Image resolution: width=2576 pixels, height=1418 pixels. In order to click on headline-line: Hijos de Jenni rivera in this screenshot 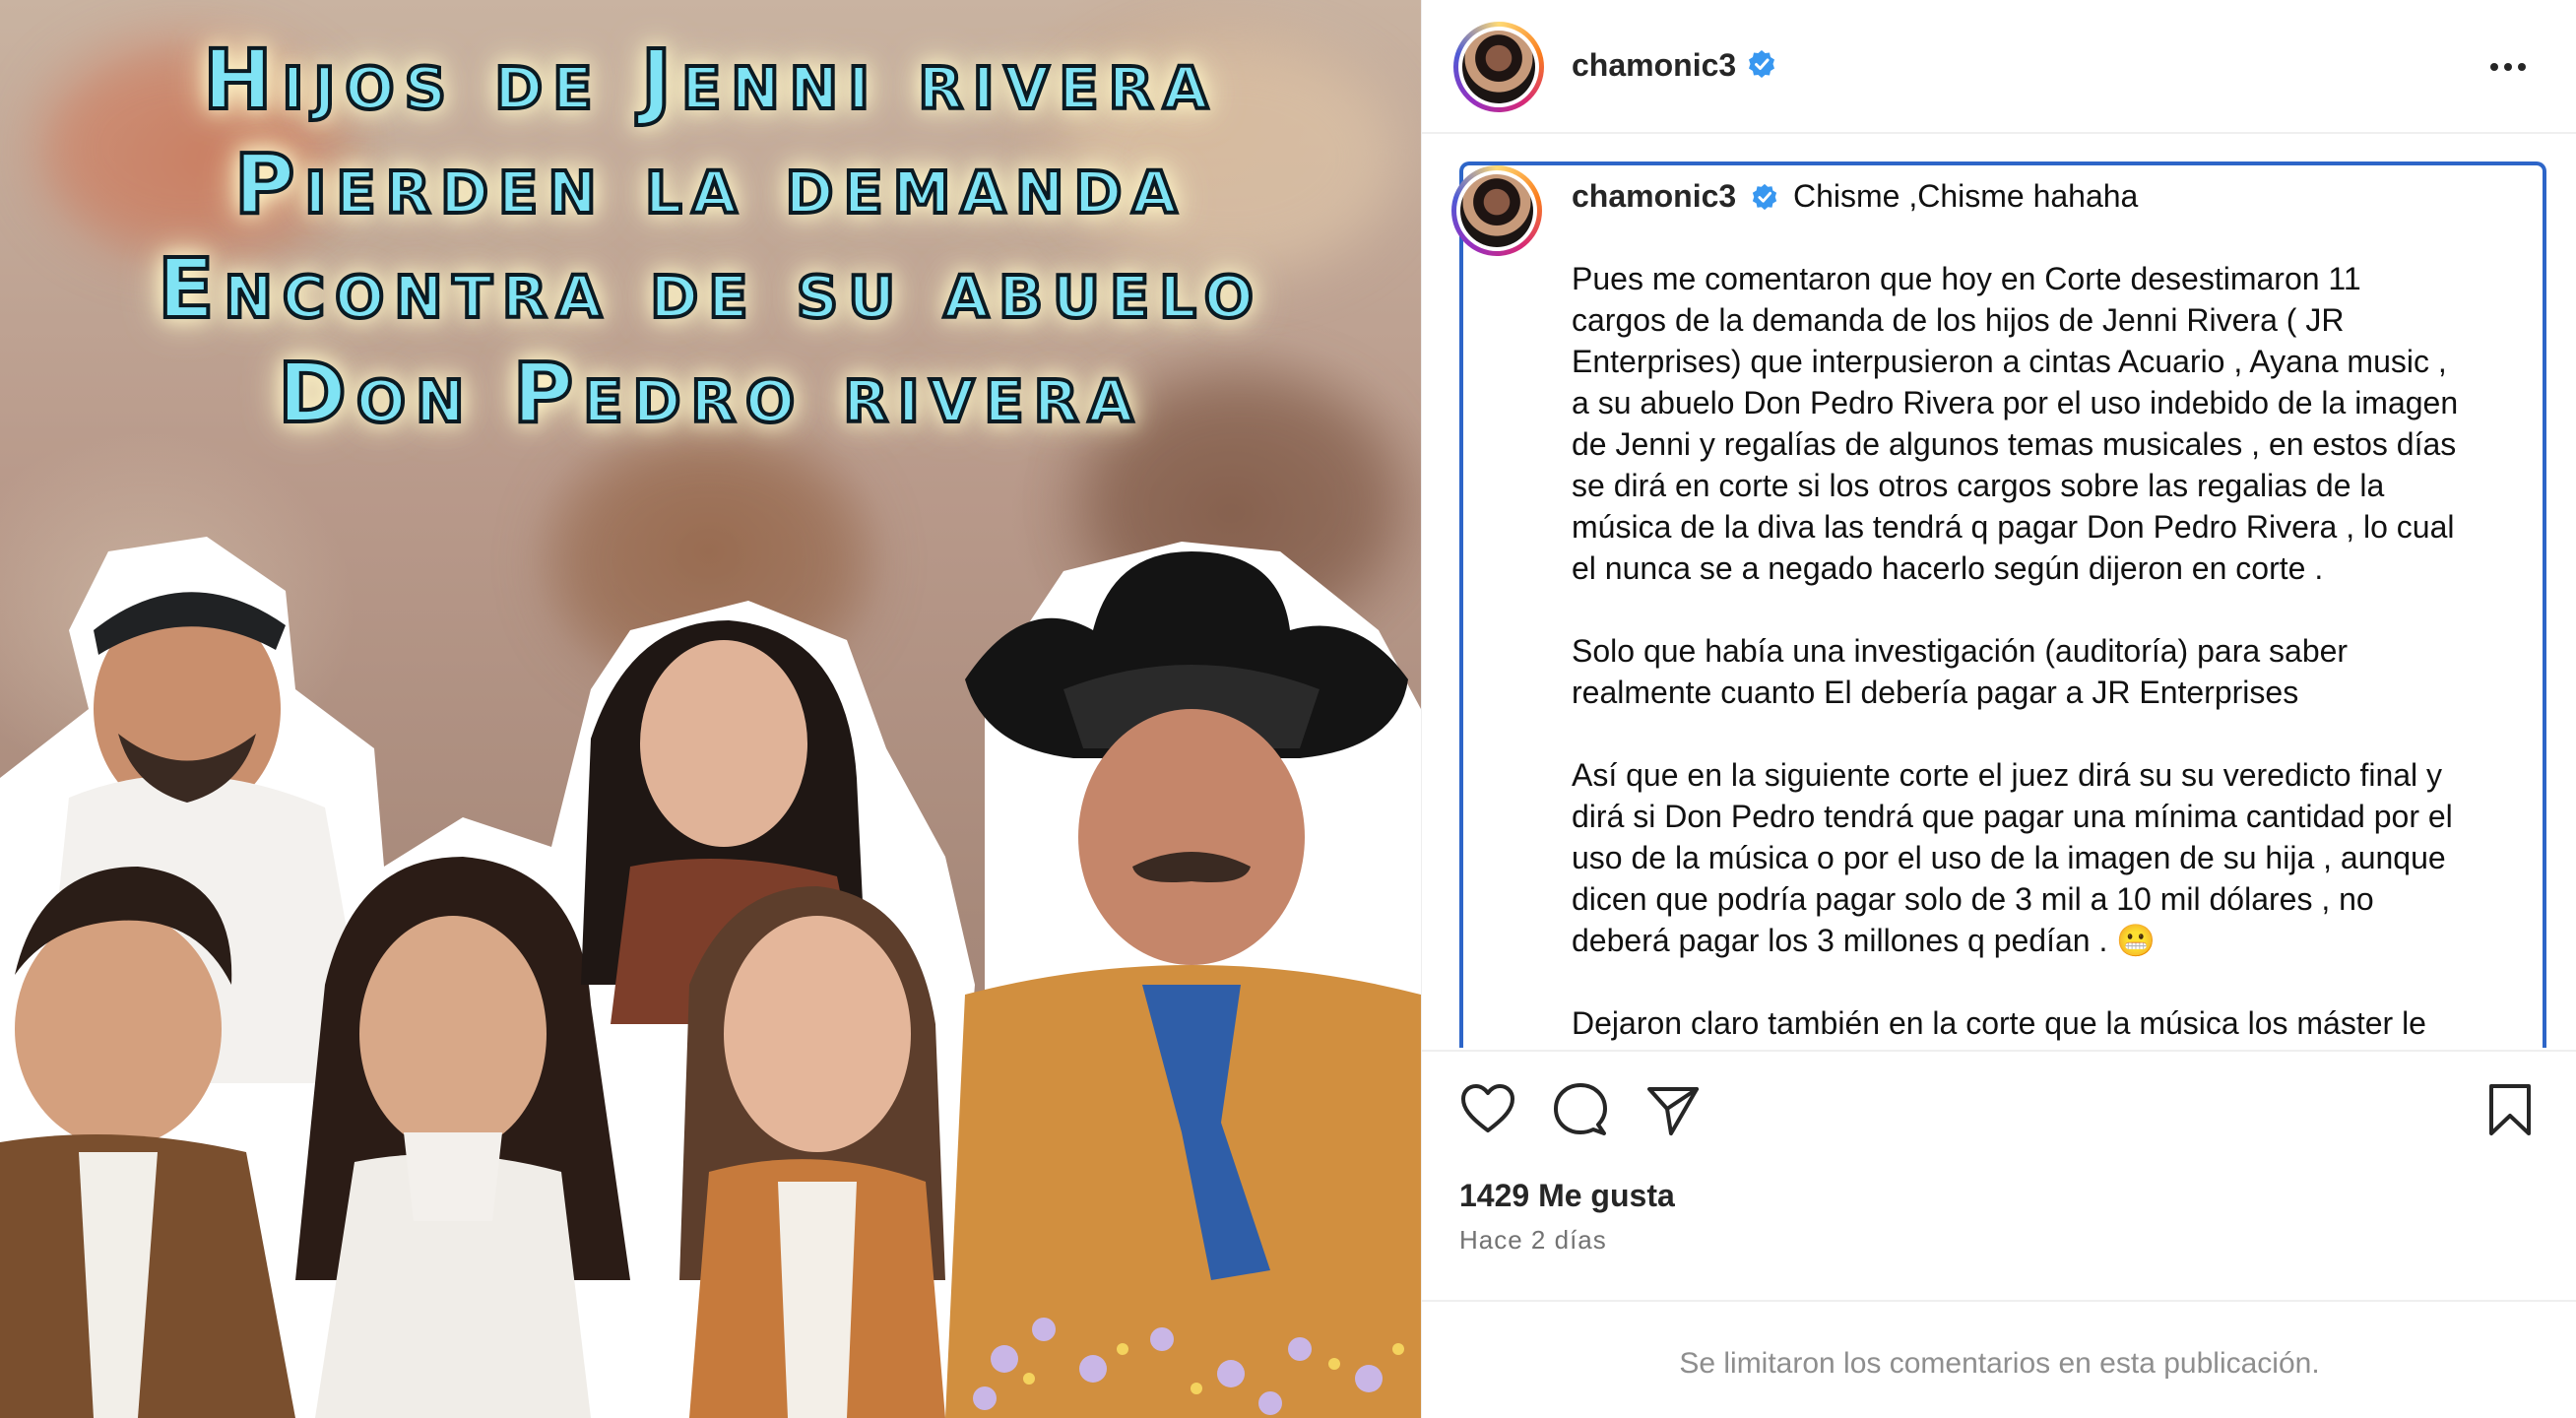, I will do `click(709, 80)`.